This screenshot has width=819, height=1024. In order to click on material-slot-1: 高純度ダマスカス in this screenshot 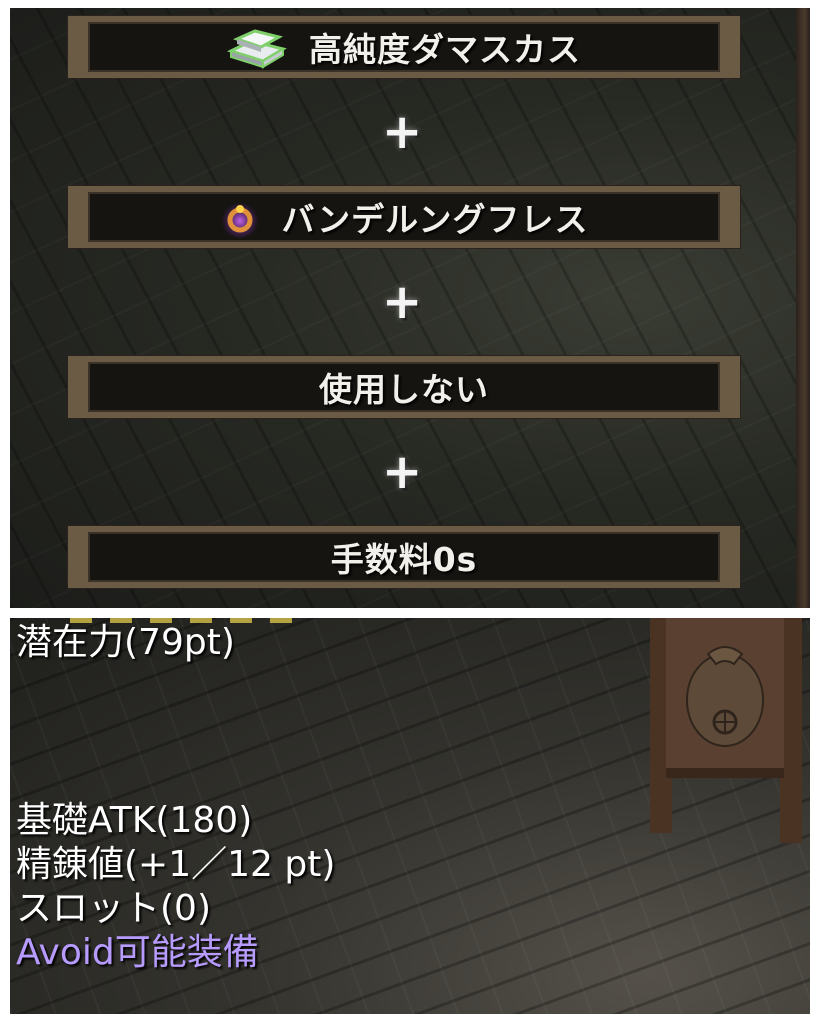, I will do `click(404, 47)`.